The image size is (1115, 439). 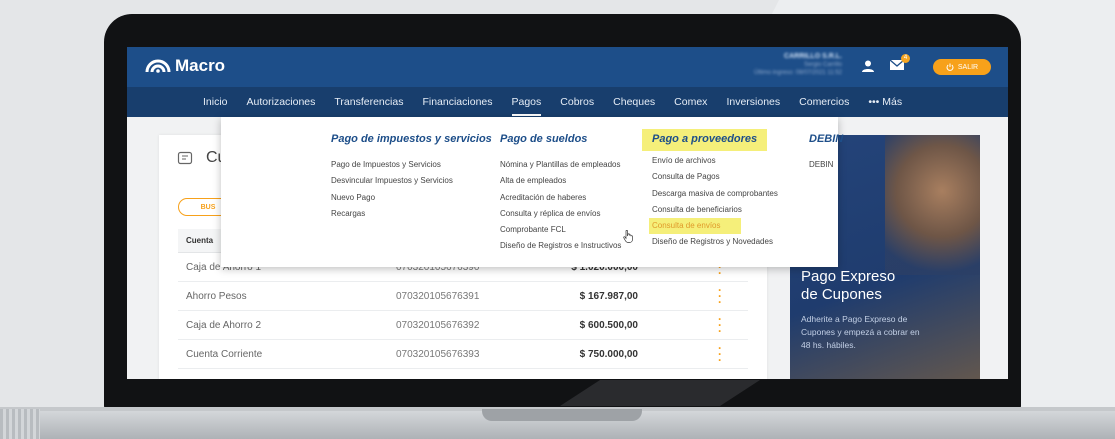 I want to click on menu-item: Consulta de beneficiarios, so click(x=715, y=210).